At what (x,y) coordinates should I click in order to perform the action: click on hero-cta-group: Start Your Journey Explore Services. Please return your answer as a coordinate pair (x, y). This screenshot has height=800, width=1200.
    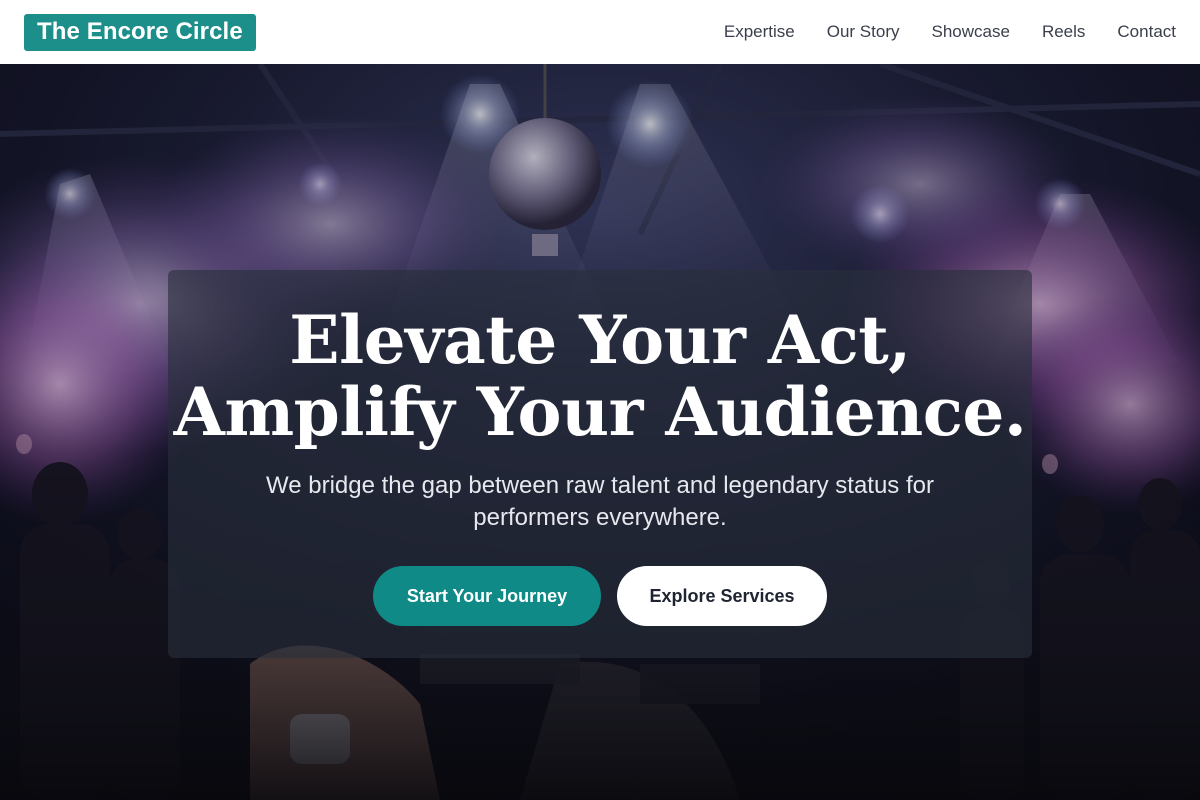
    Looking at the image, I should click on (600, 596).